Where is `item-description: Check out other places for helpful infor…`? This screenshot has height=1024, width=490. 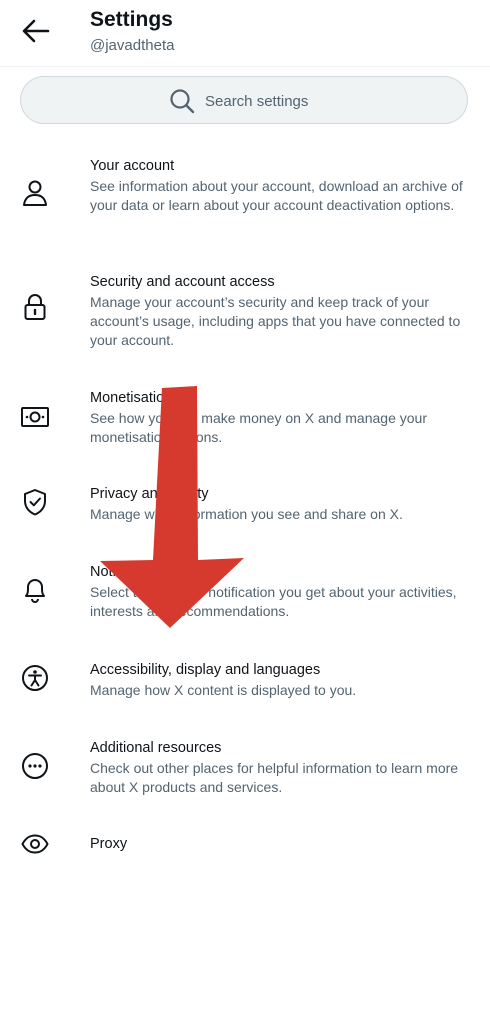 item-description: Check out other places for helpful infor… is located at coordinates (274, 777).